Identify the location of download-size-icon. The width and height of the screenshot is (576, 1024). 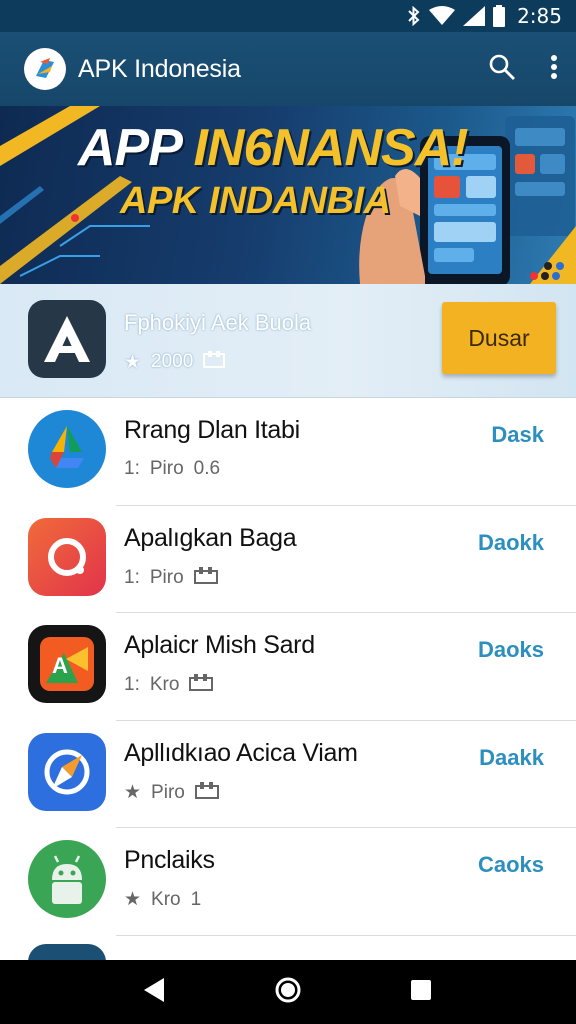
(214, 362).